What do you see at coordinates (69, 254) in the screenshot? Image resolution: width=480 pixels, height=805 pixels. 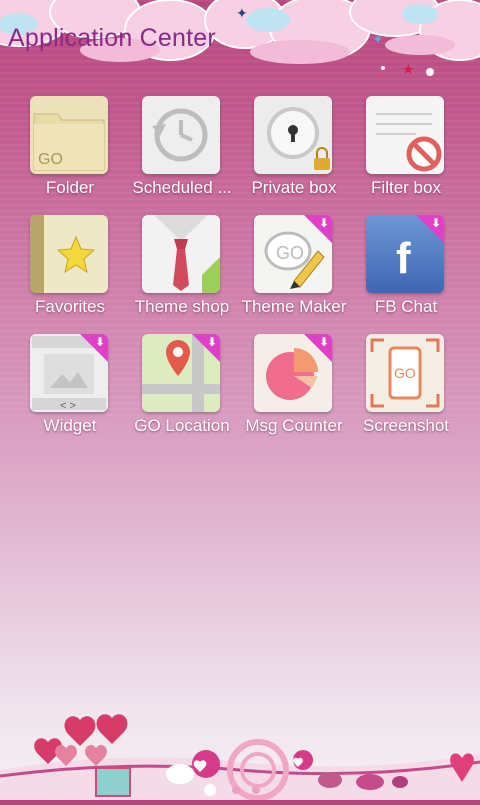 I see `star-icon` at bounding box center [69, 254].